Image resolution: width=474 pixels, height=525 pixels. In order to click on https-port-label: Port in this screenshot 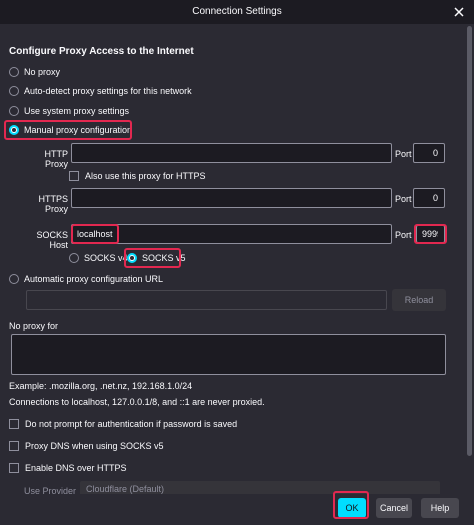, I will do `click(403, 199)`.